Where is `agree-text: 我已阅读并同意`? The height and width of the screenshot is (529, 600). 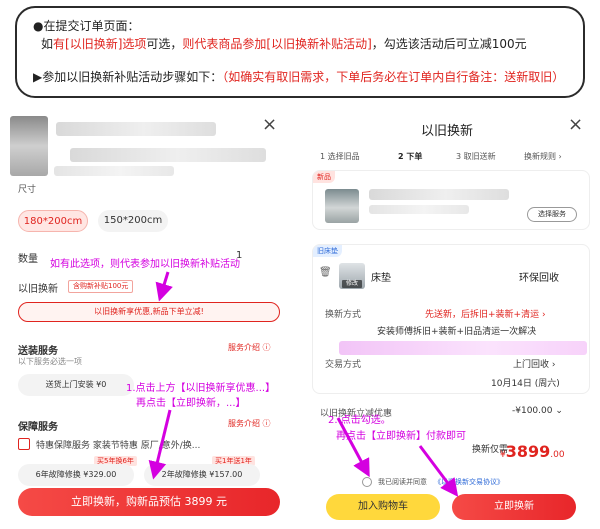 agree-text: 我已阅读并同意 is located at coordinates (402, 482).